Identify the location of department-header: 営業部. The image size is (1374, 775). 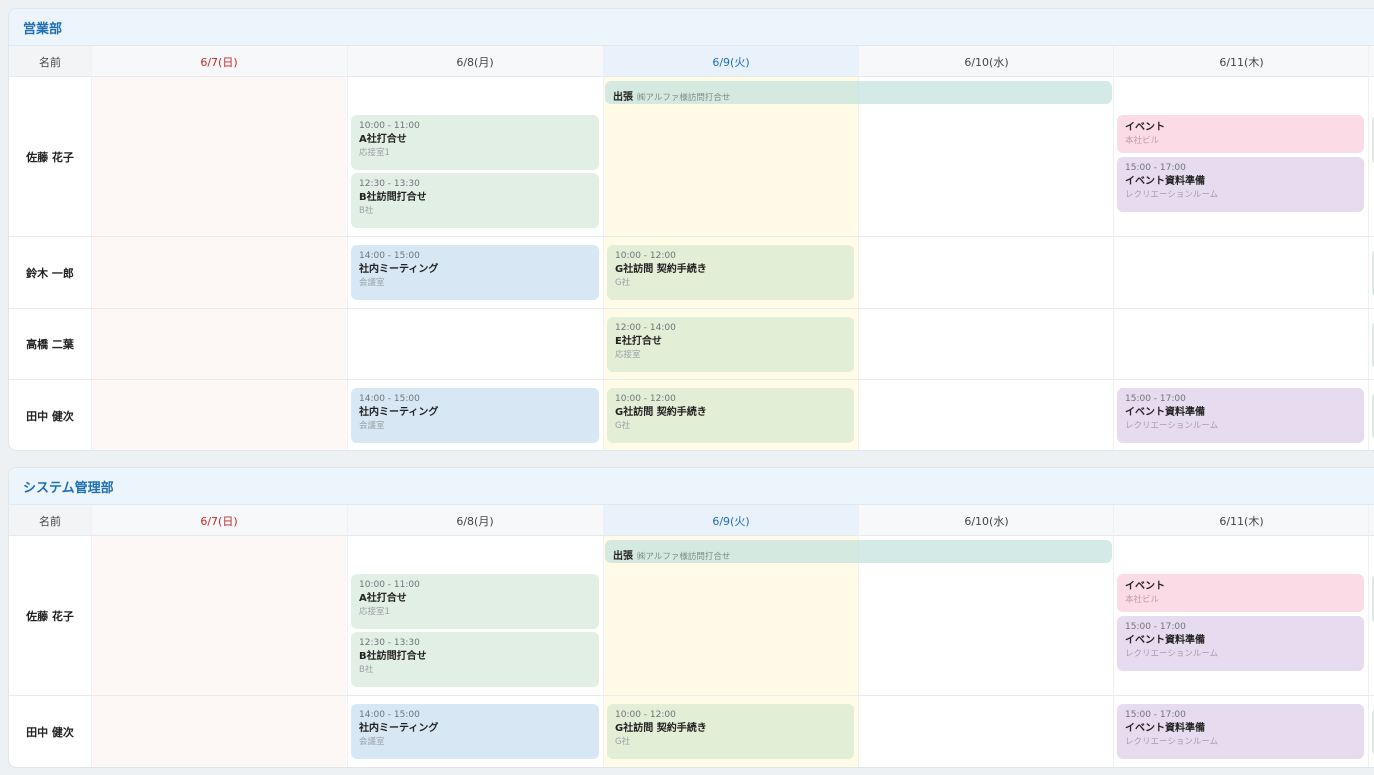
(691, 27).